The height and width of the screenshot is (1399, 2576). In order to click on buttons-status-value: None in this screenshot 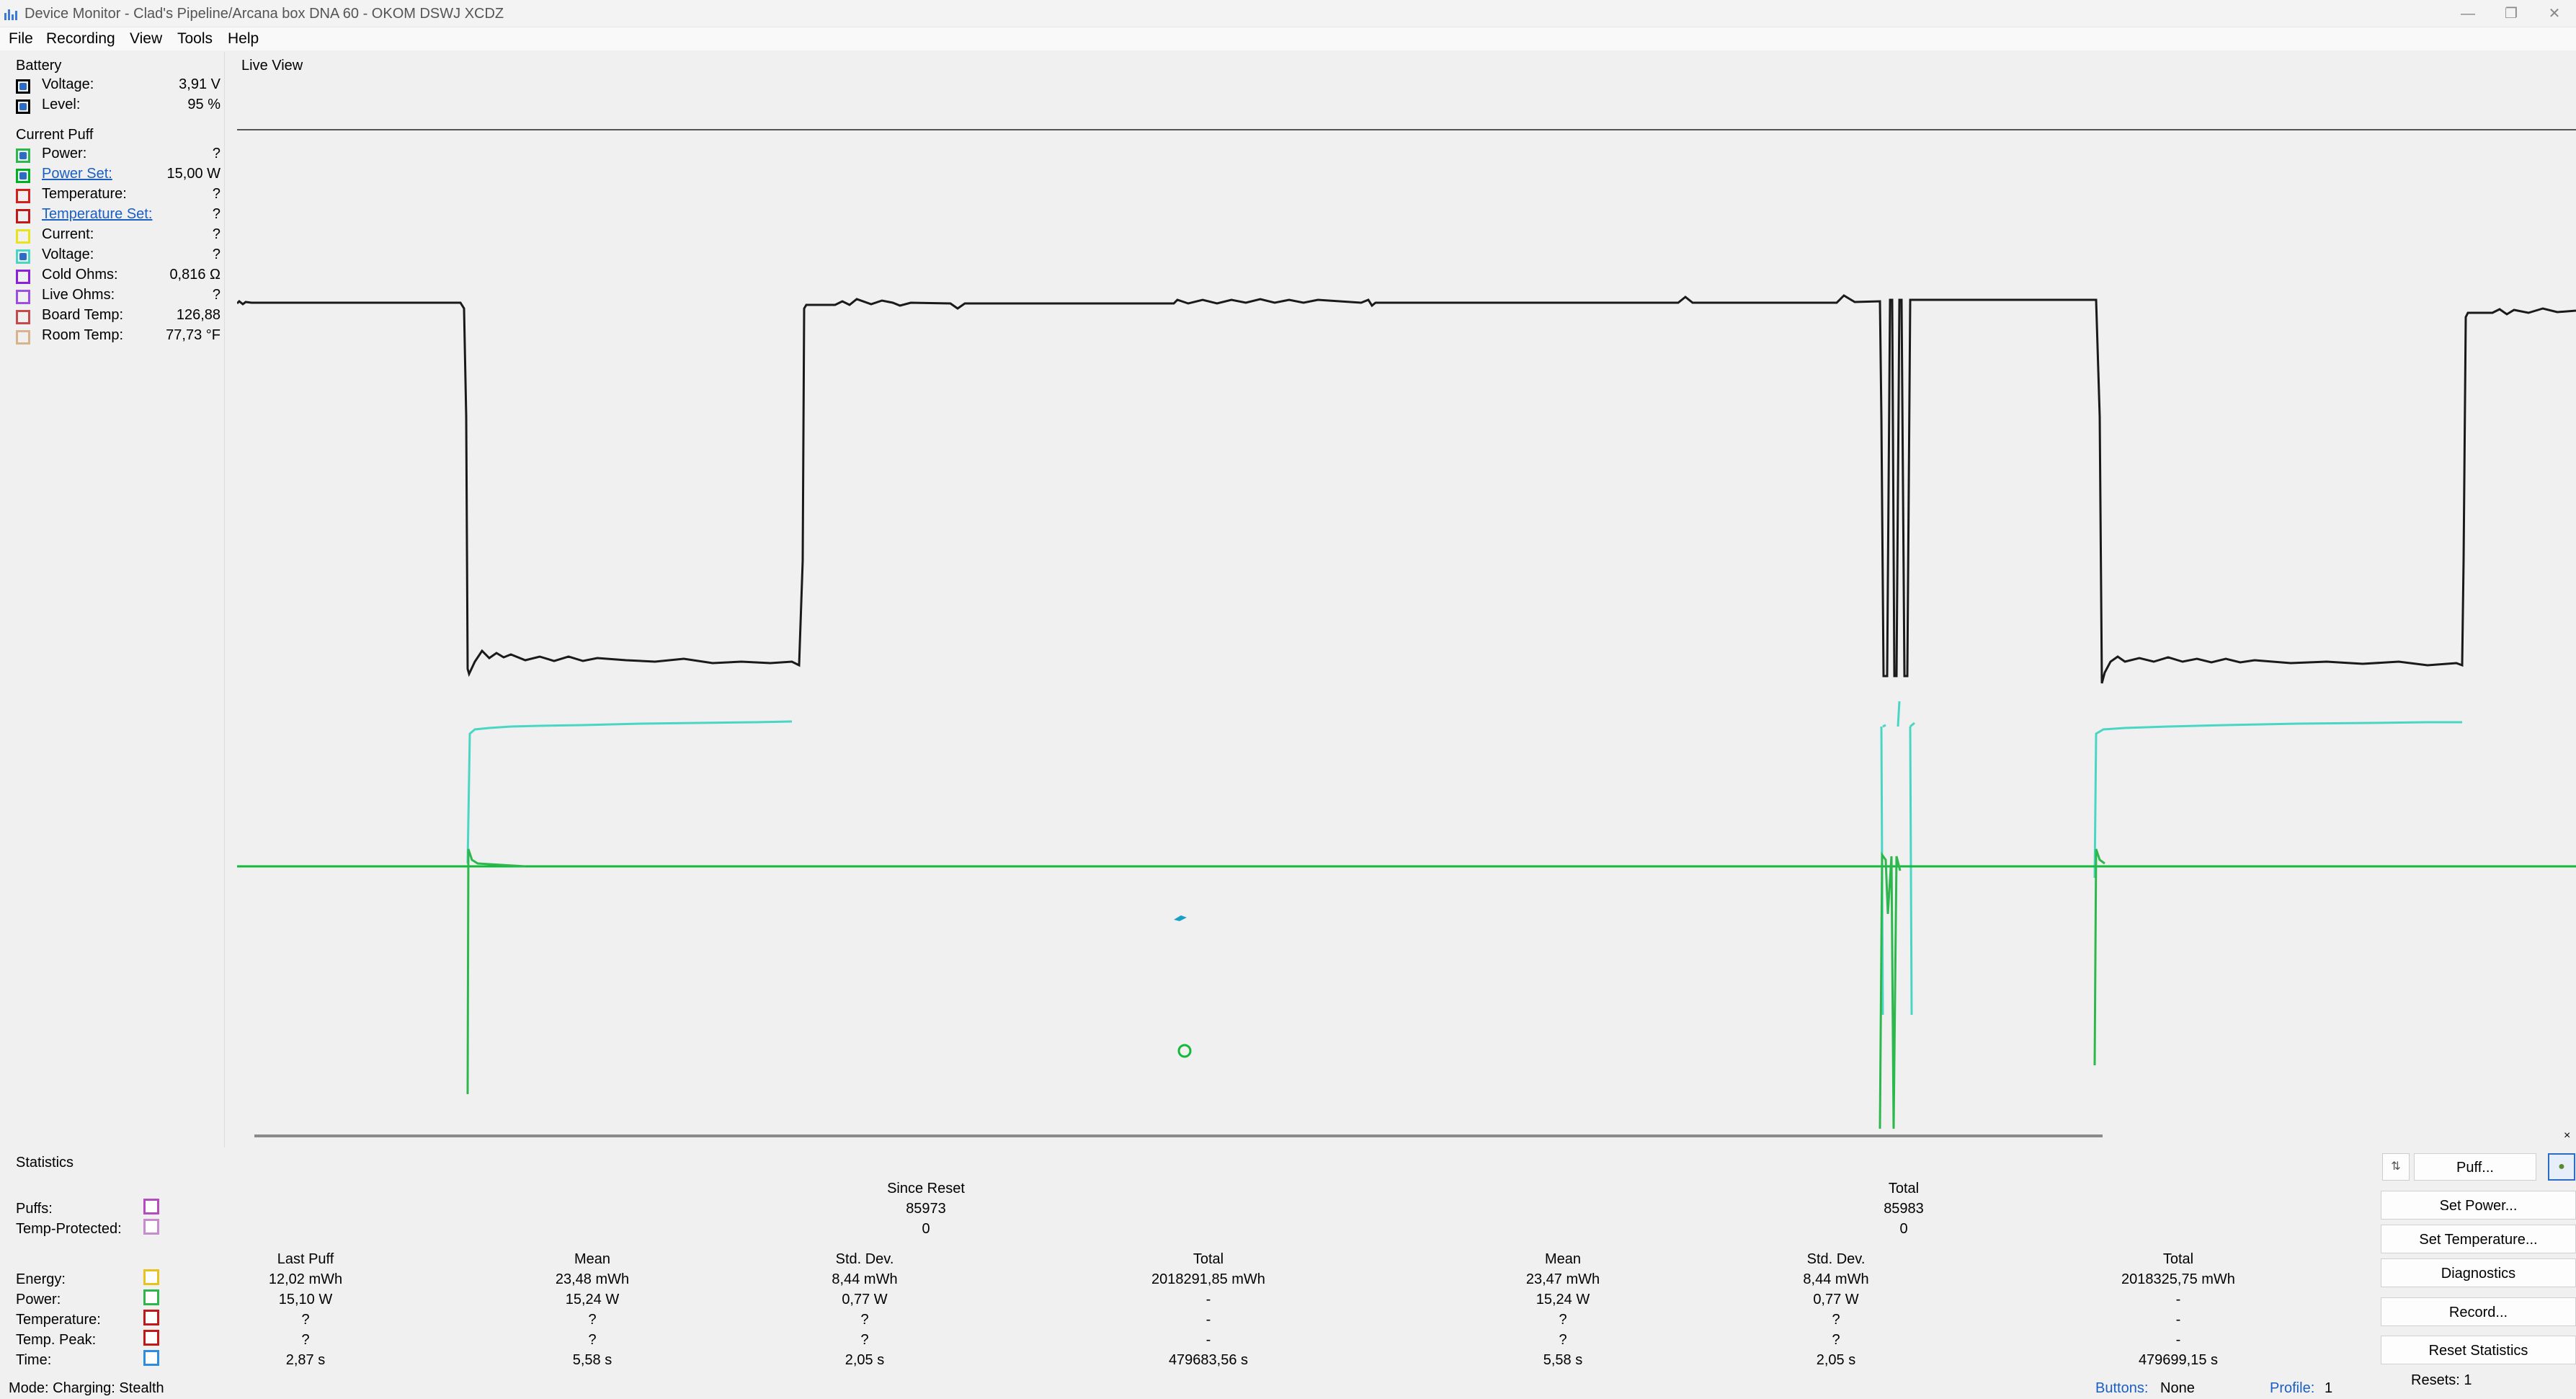, I will do `click(2177, 1388)`.